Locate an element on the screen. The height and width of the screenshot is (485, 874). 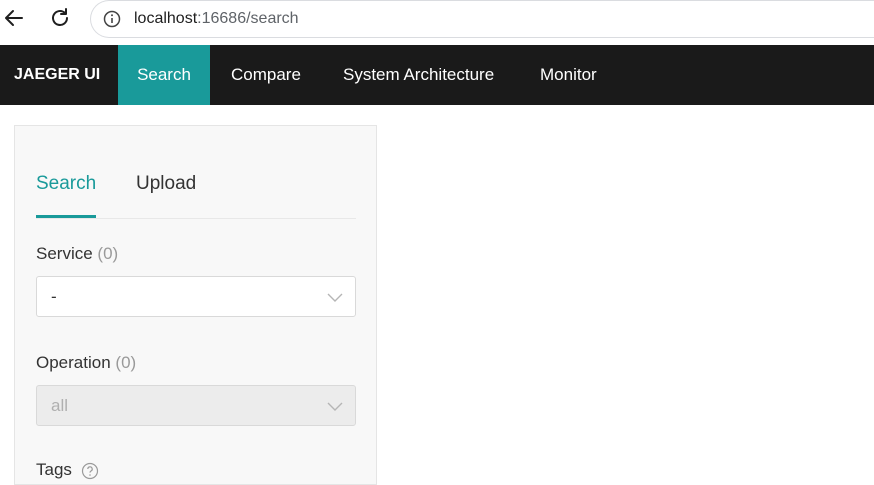
panel-tabs: Search Upload is located at coordinates (196, 172).